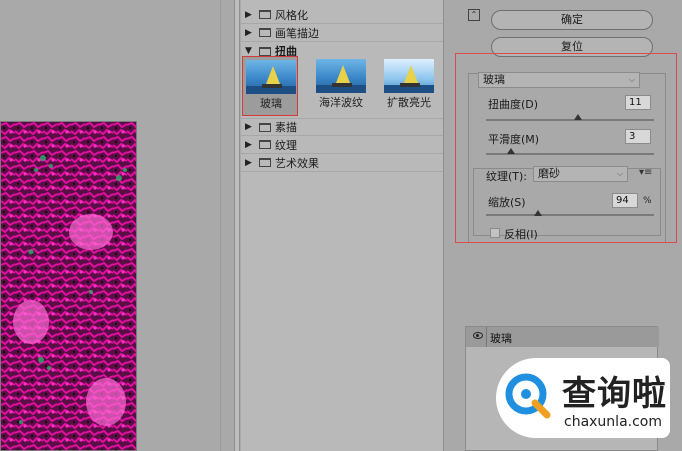  What do you see at coordinates (286, 127) in the screenshot?
I see `category-label: 素描` at bounding box center [286, 127].